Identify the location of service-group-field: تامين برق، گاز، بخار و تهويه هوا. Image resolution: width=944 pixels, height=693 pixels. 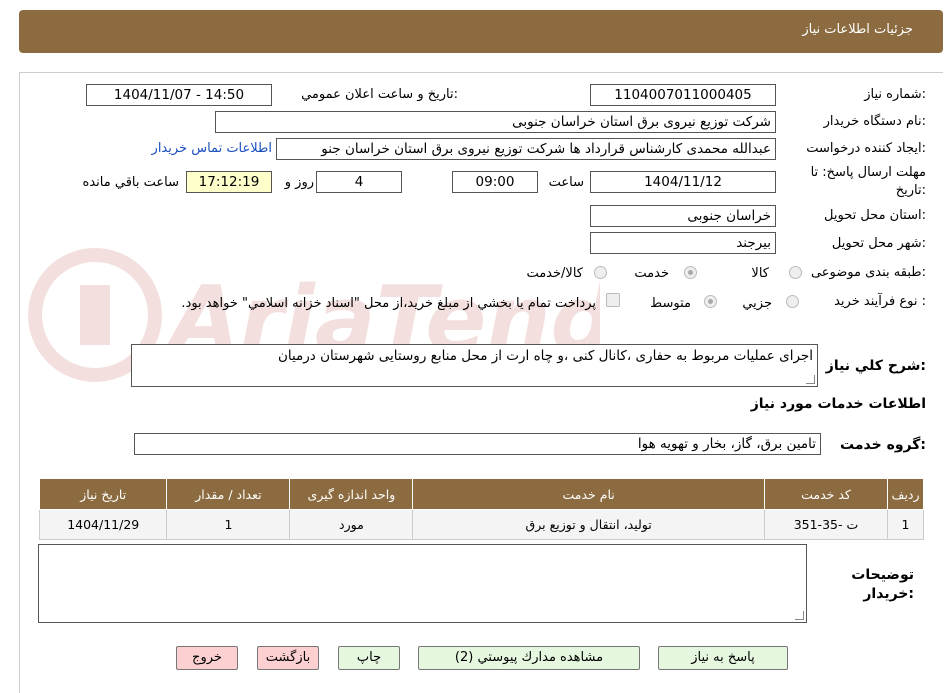
(477, 444).